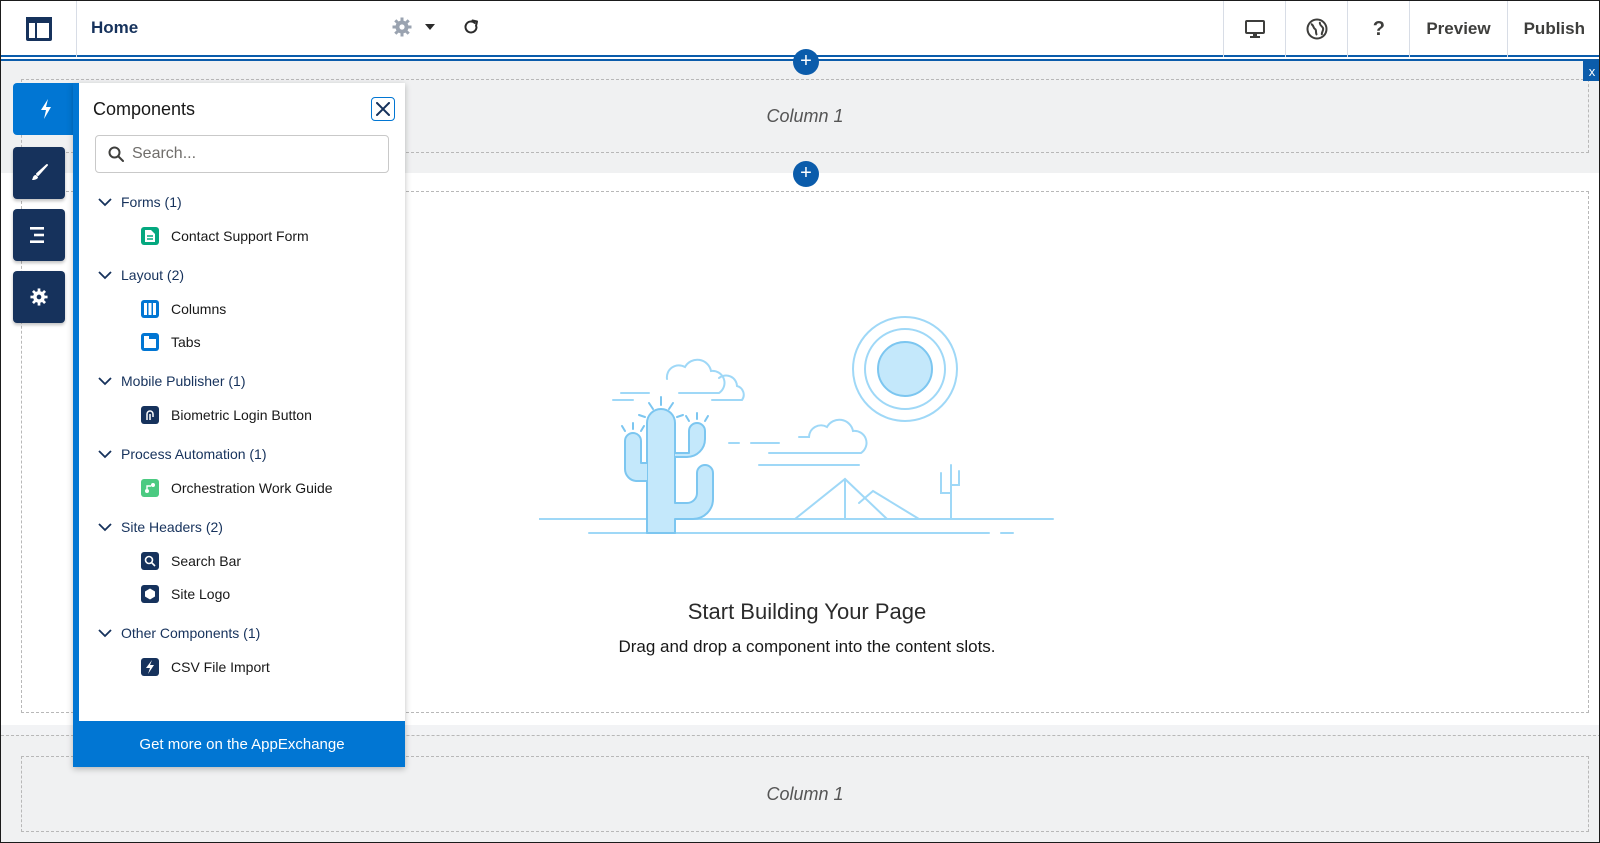 This screenshot has width=1600, height=843. I want to click on site-logo-icon, so click(150, 594).